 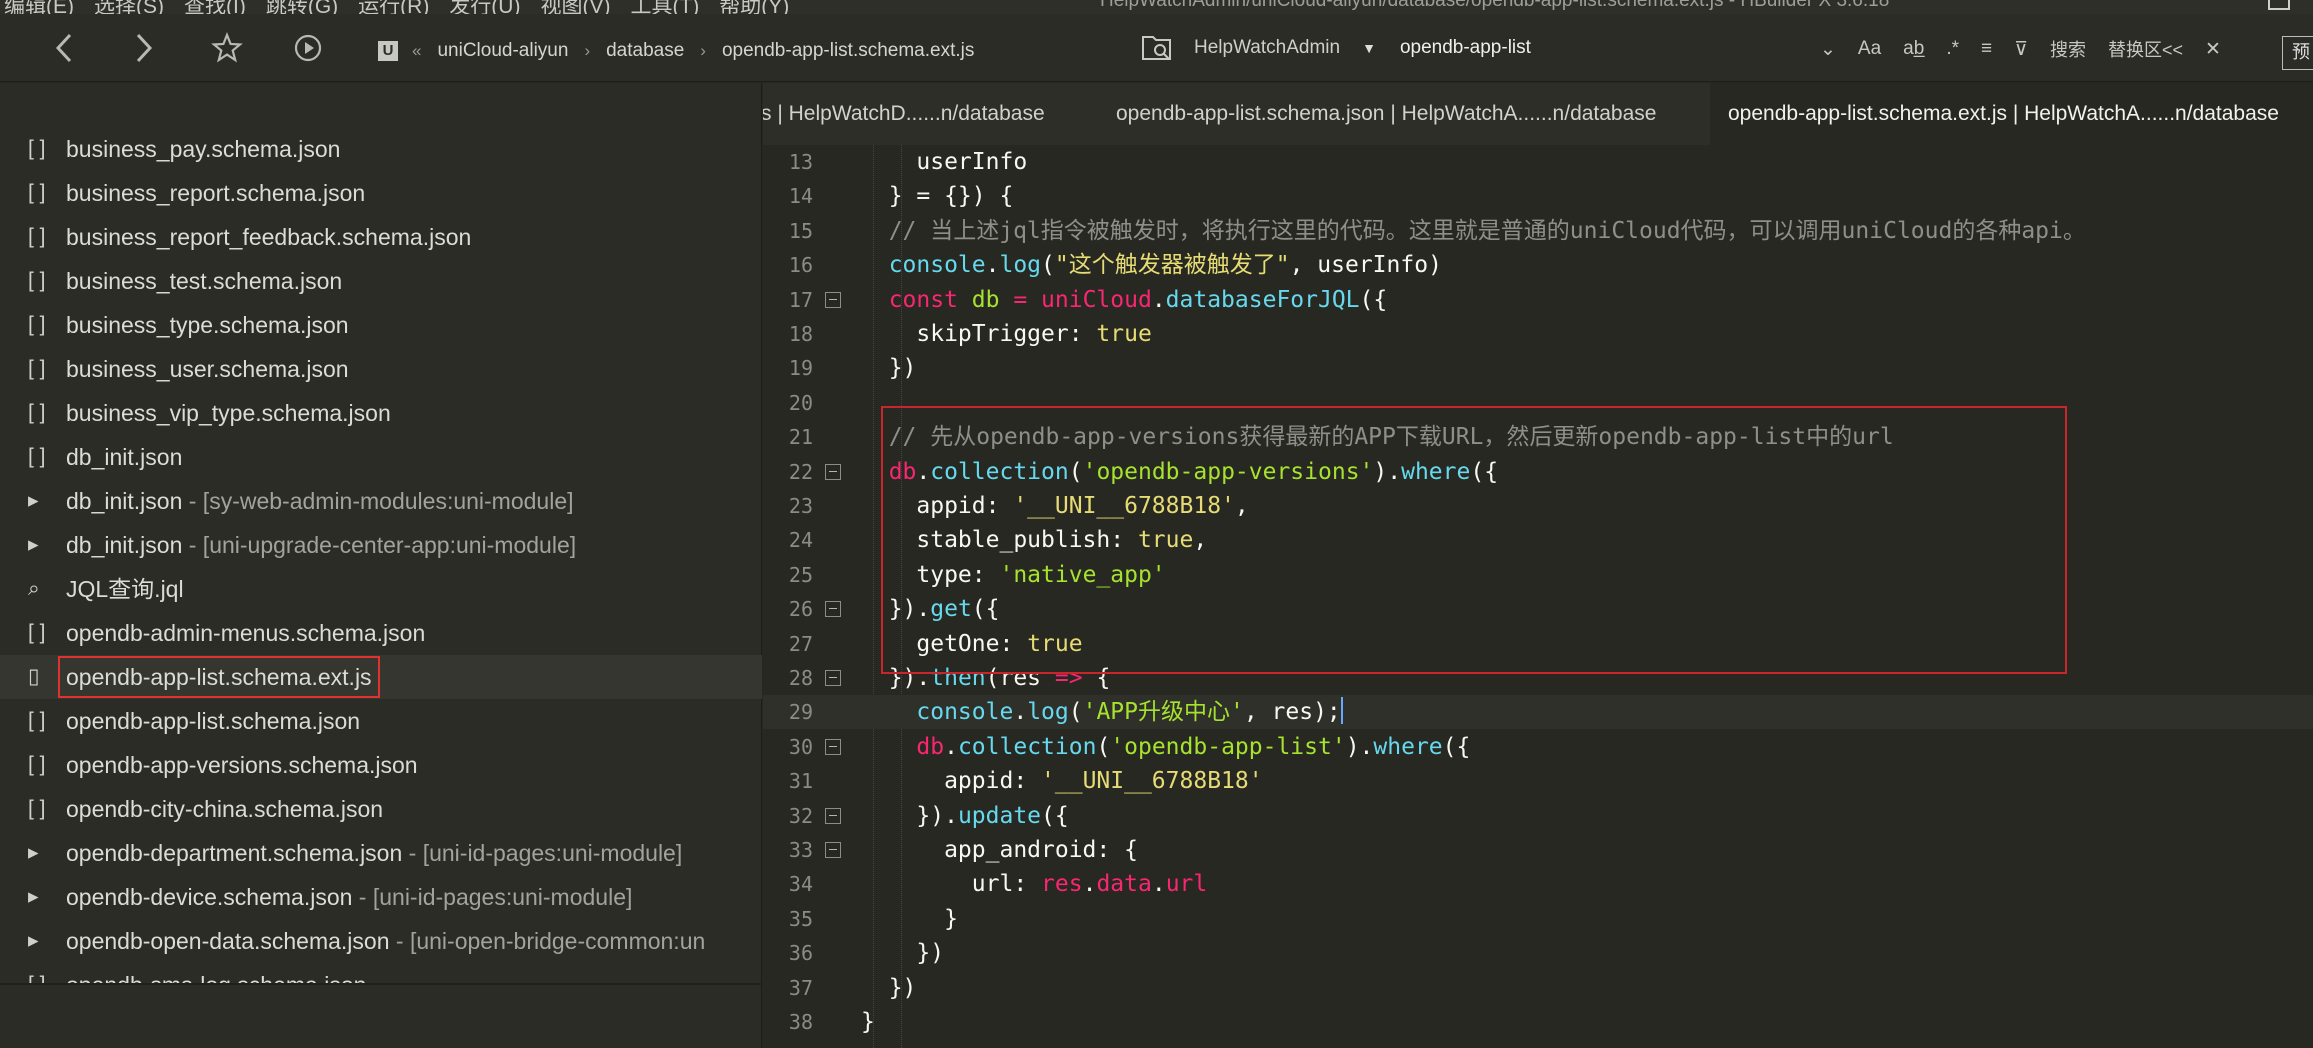 What do you see at coordinates (1538, 609) in the screenshot?
I see `code-line: 26 }).get({` at bounding box center [1538, 609].